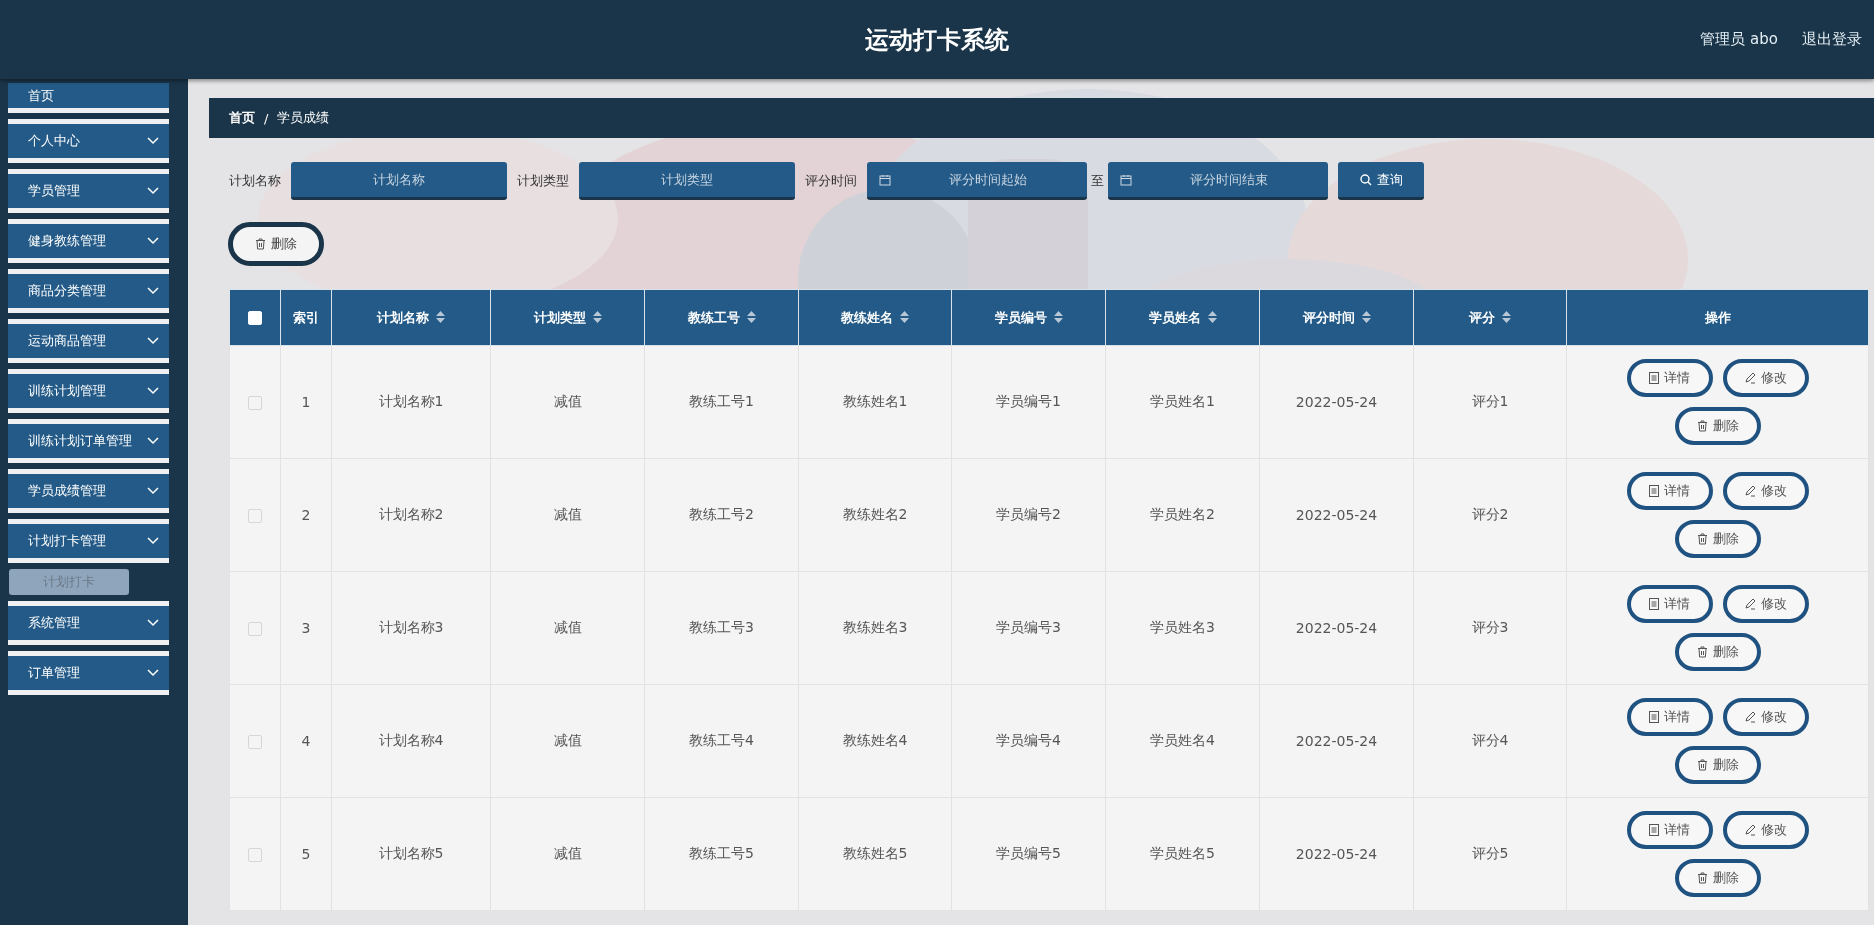 This screenshot has height=925, width=1874. What do you see at coordinates (1028, 515) in the screenshot?
I see `table-cell: 学员编号2` at bounding box center [1028, 515].